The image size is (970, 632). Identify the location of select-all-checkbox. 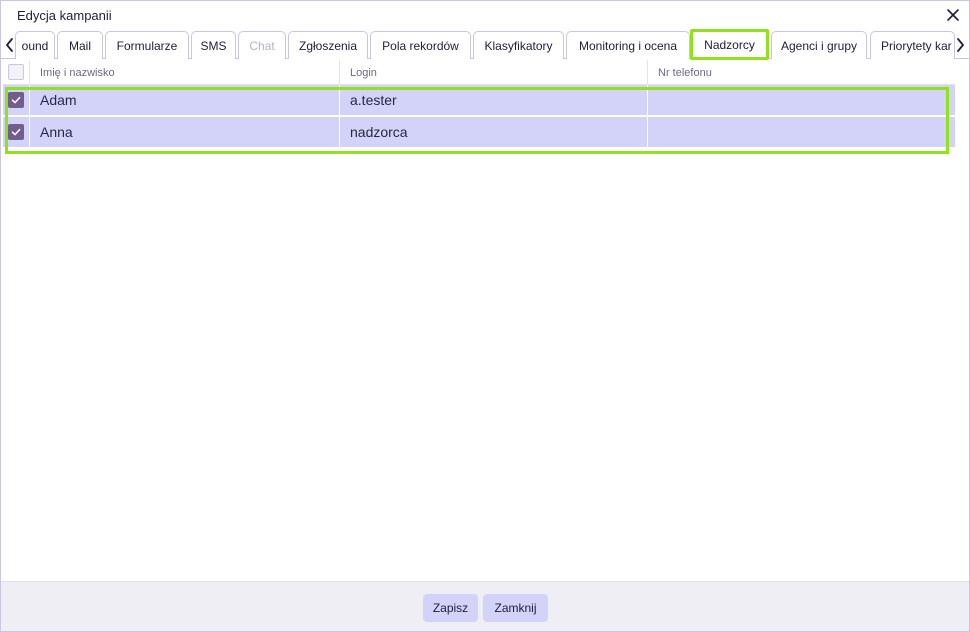
(16, 72).